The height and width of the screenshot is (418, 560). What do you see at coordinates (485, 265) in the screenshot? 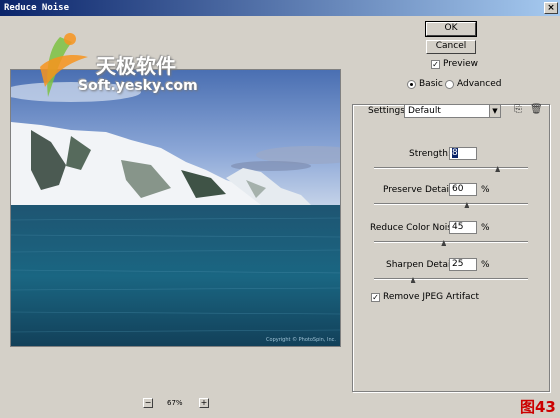
I see `sharpen-details-unit: %` at bounding box center [485, 265].